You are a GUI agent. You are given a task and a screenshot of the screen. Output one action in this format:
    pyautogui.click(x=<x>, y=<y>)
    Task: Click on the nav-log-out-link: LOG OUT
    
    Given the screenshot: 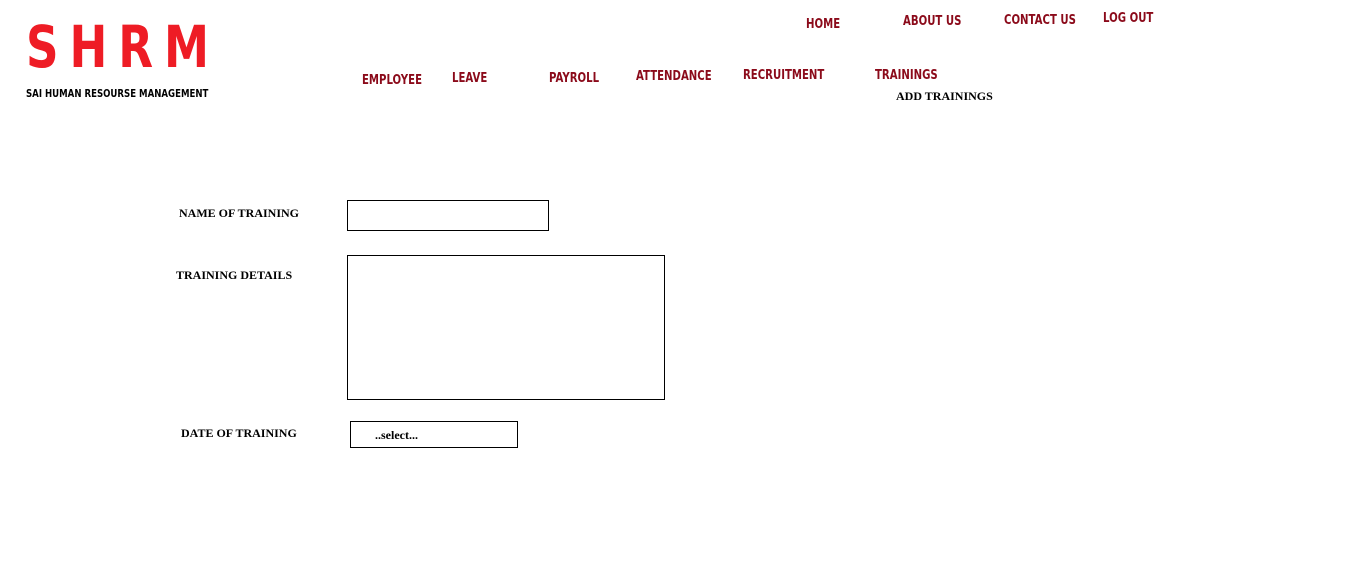 What is the action you would take?
    pyautogui.click(x=1128, y=18)
    